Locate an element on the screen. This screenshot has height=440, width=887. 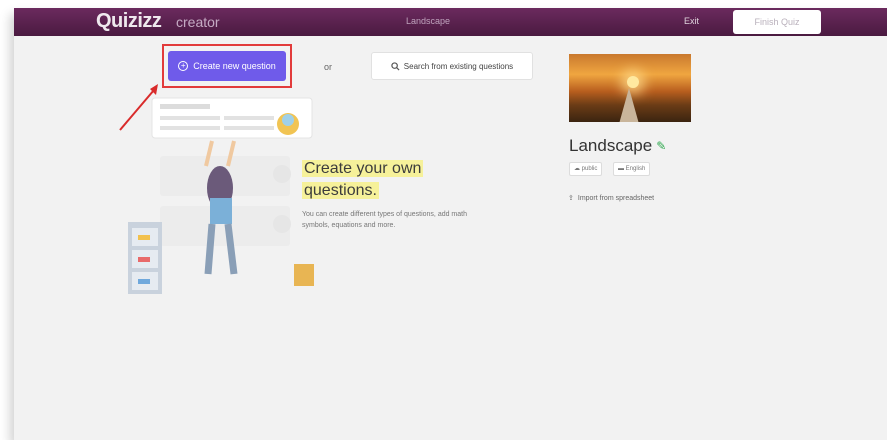
language-chip: ▬ English is located at coordinates (632, 169).